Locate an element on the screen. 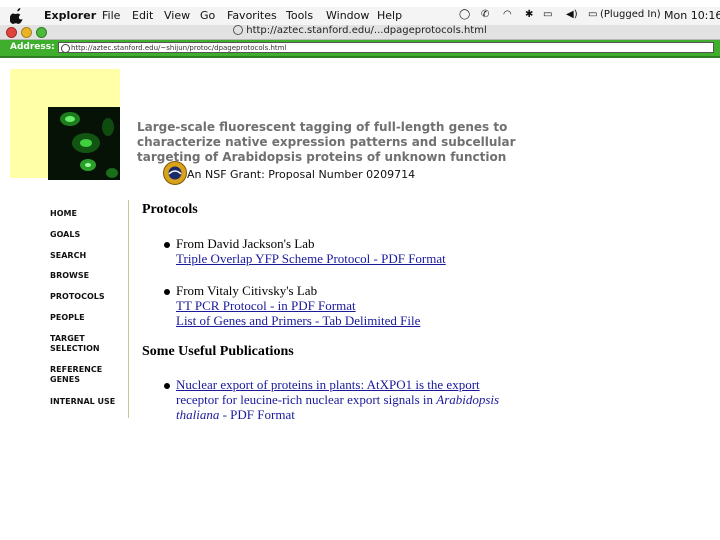  volume-icon: ◀) is located at coordinates (572, 14).